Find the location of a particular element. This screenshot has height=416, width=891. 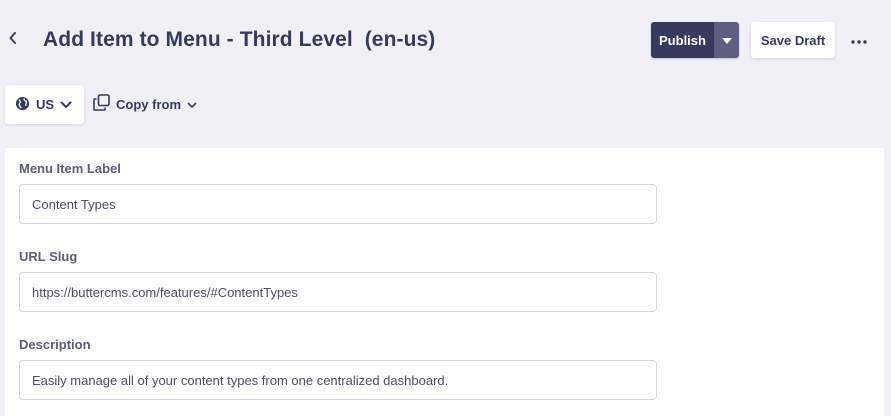

chevron-left-icon is located at coordinates (13, 40).